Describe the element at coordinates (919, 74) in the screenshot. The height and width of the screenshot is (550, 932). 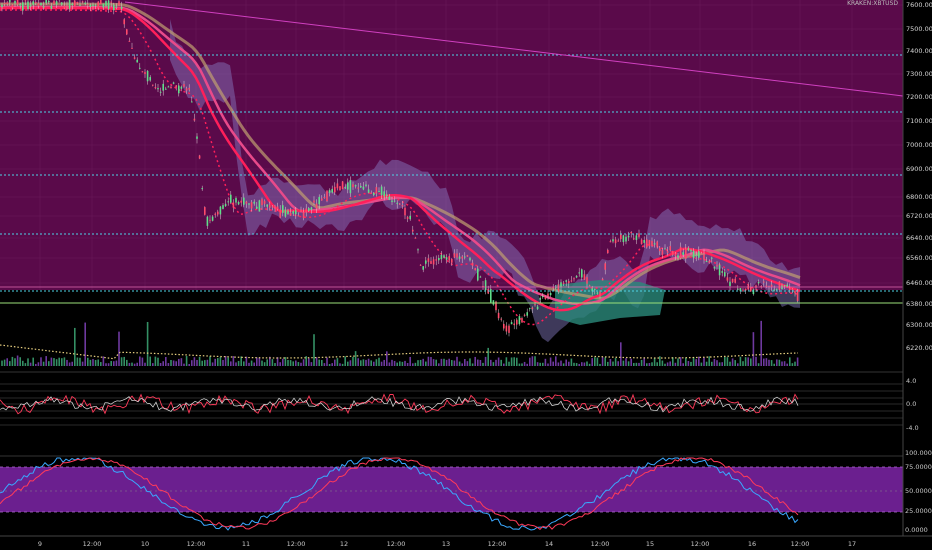
I see `price-tick: 7300.00` at that location.